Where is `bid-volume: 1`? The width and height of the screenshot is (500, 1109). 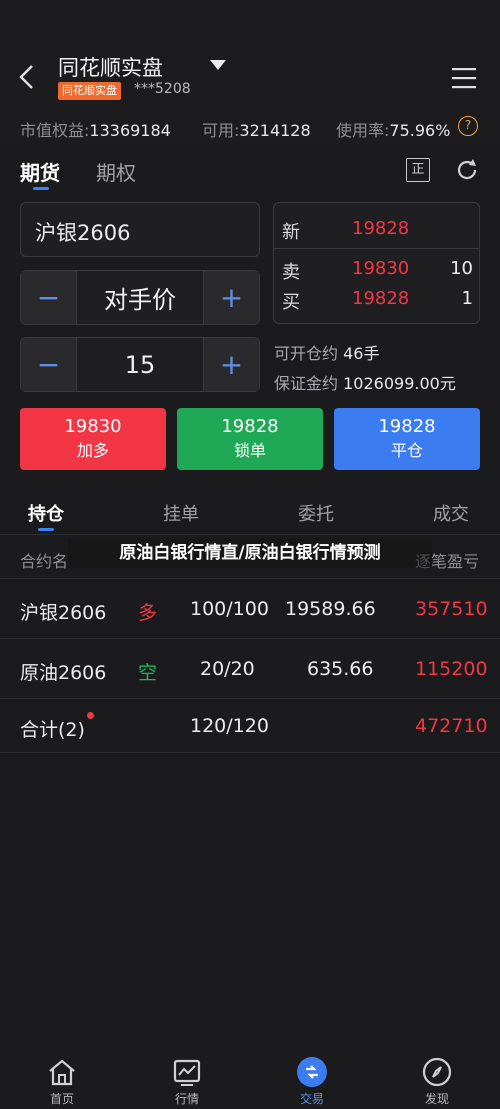
bid-volume: 1 is located at coordinates (467, 298).